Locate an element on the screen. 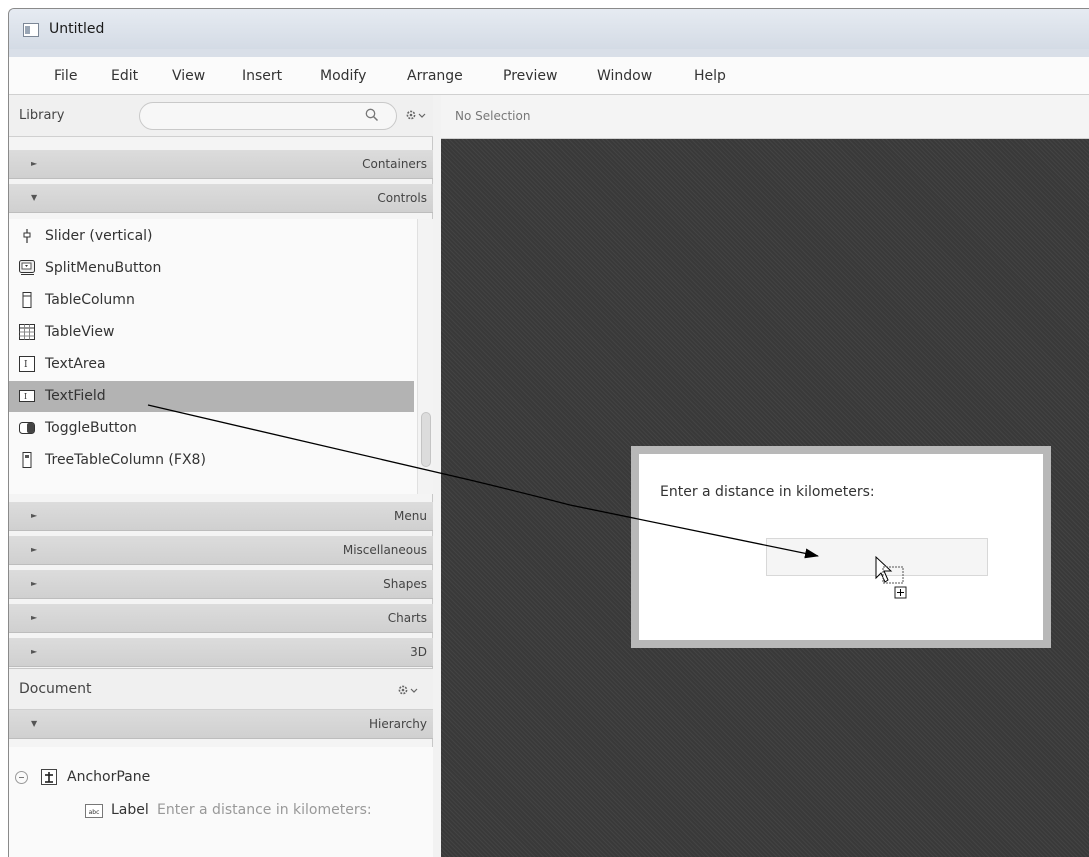 This screenshot has height=857, width=1089. text-field-icon: I is located at coordinates (27, 396).